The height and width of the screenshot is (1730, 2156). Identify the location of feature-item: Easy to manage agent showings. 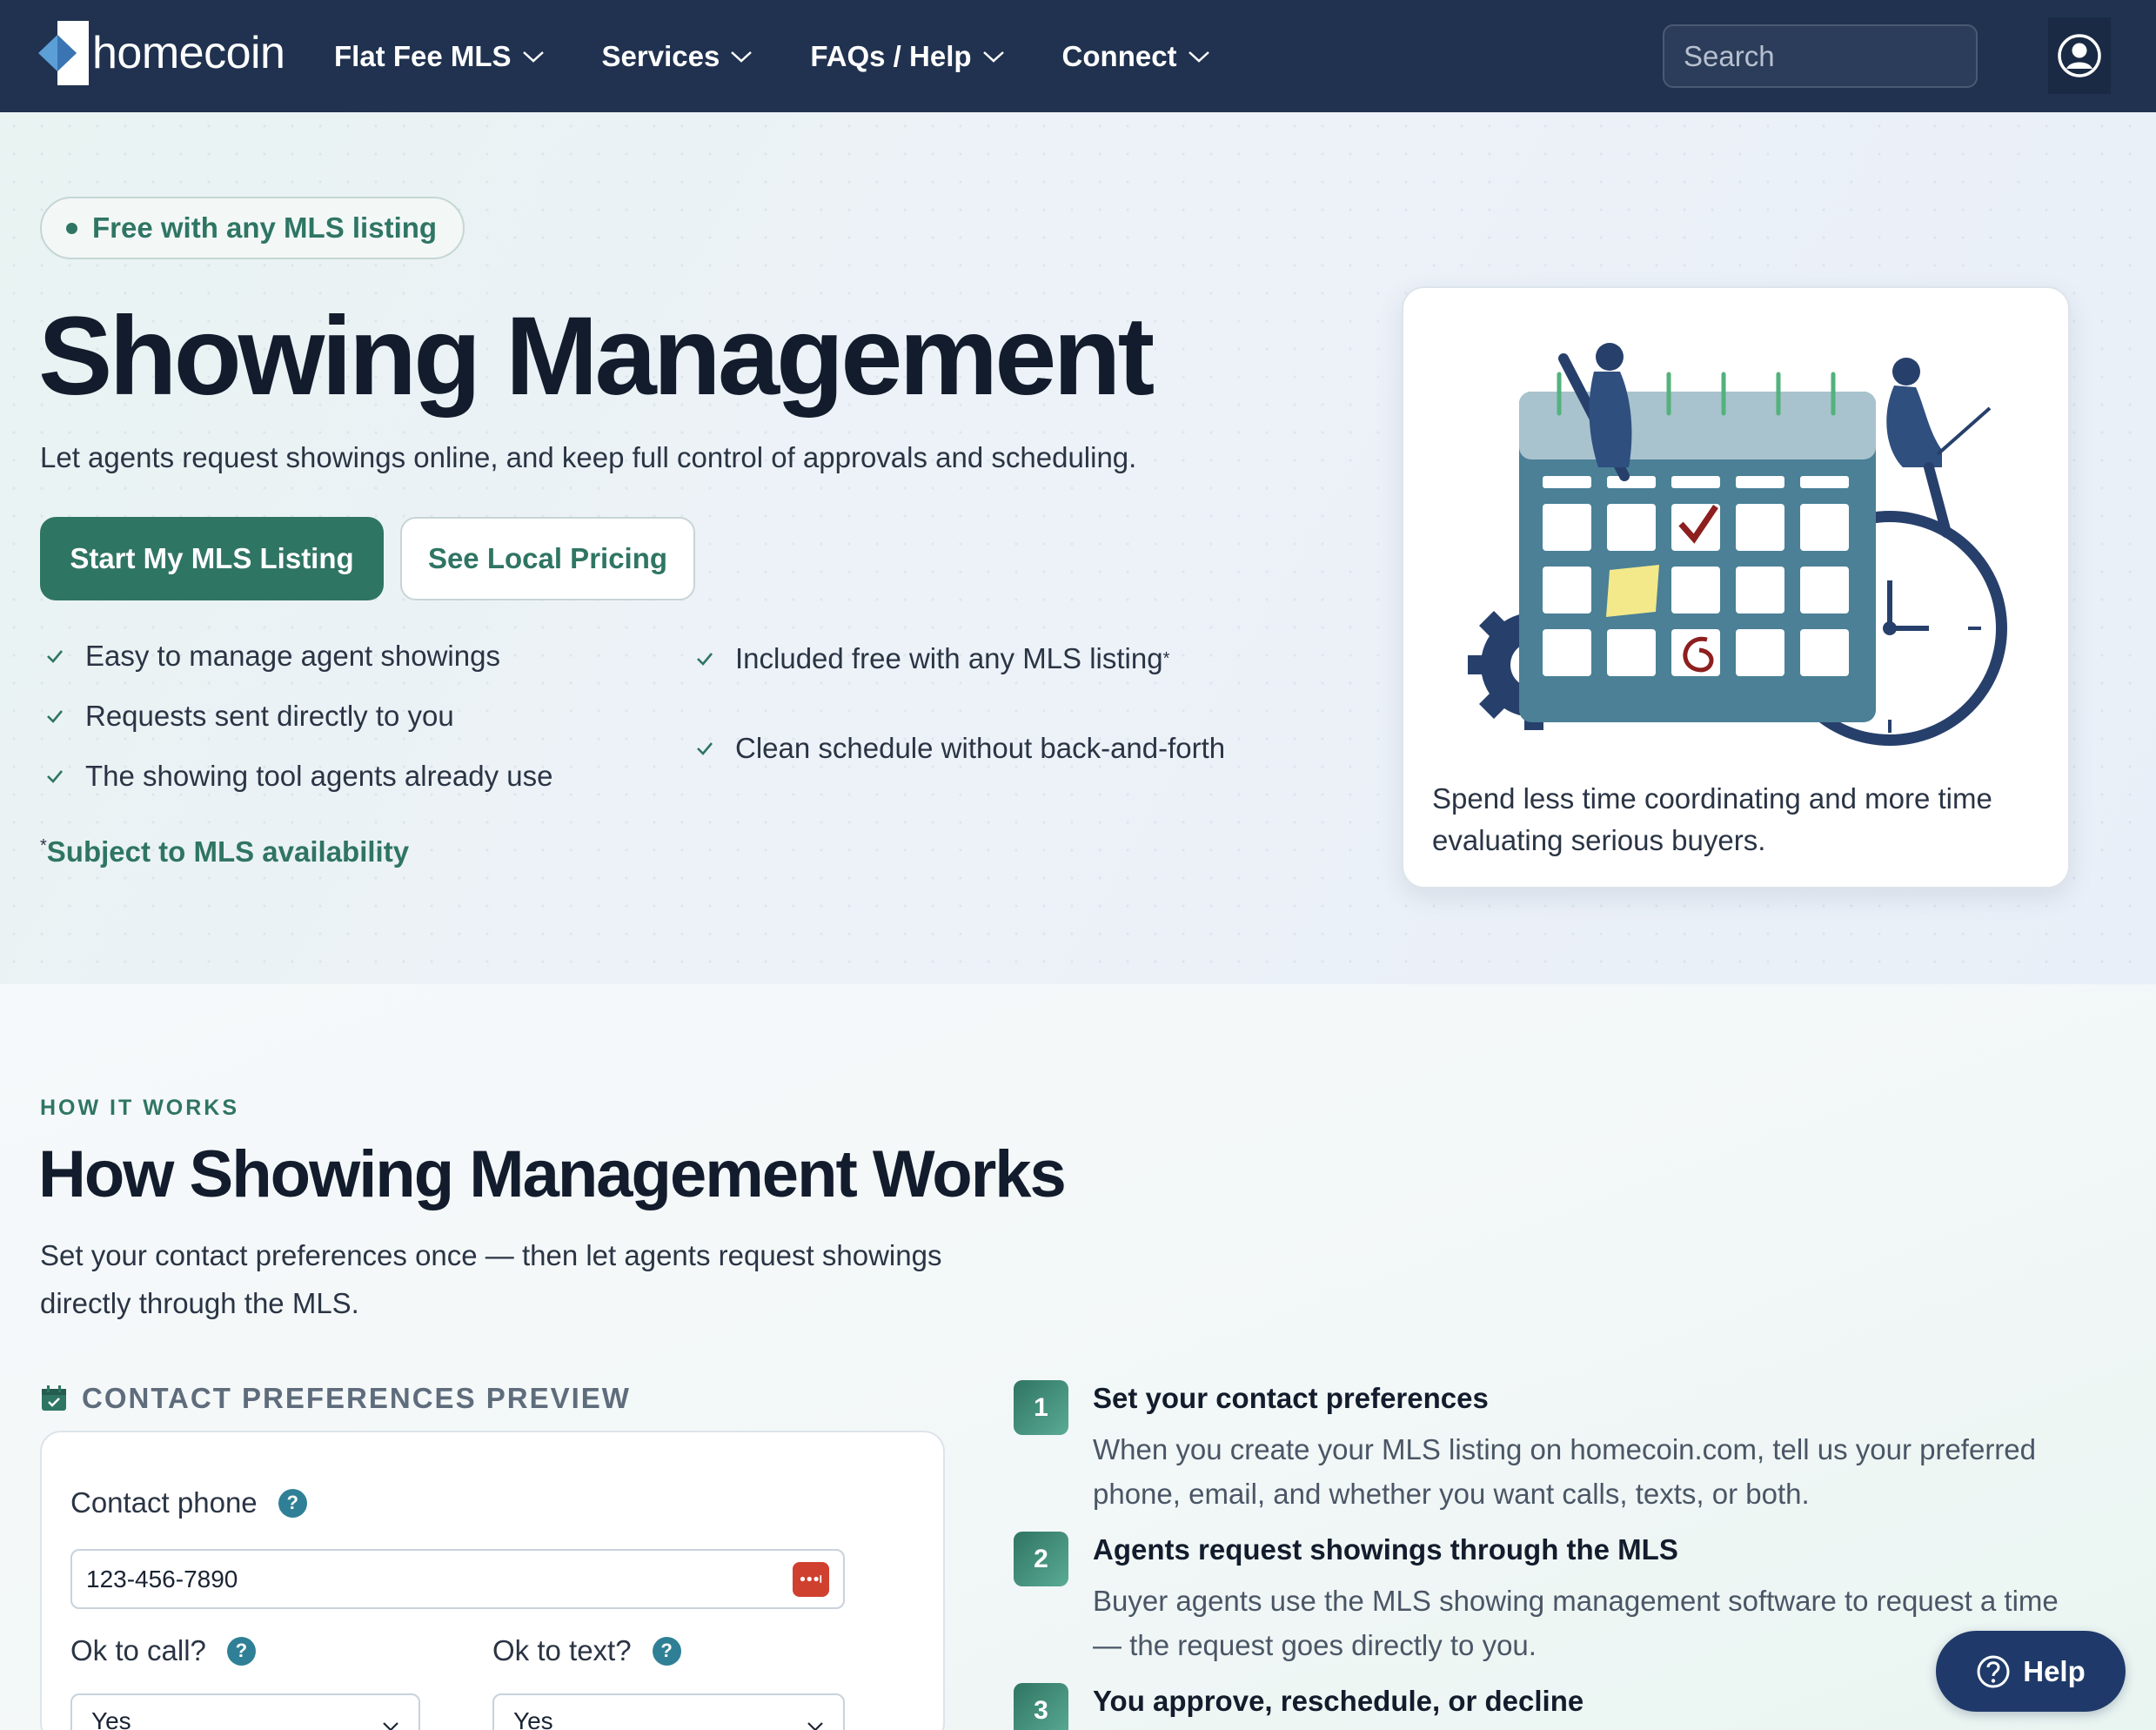
(272, 656).